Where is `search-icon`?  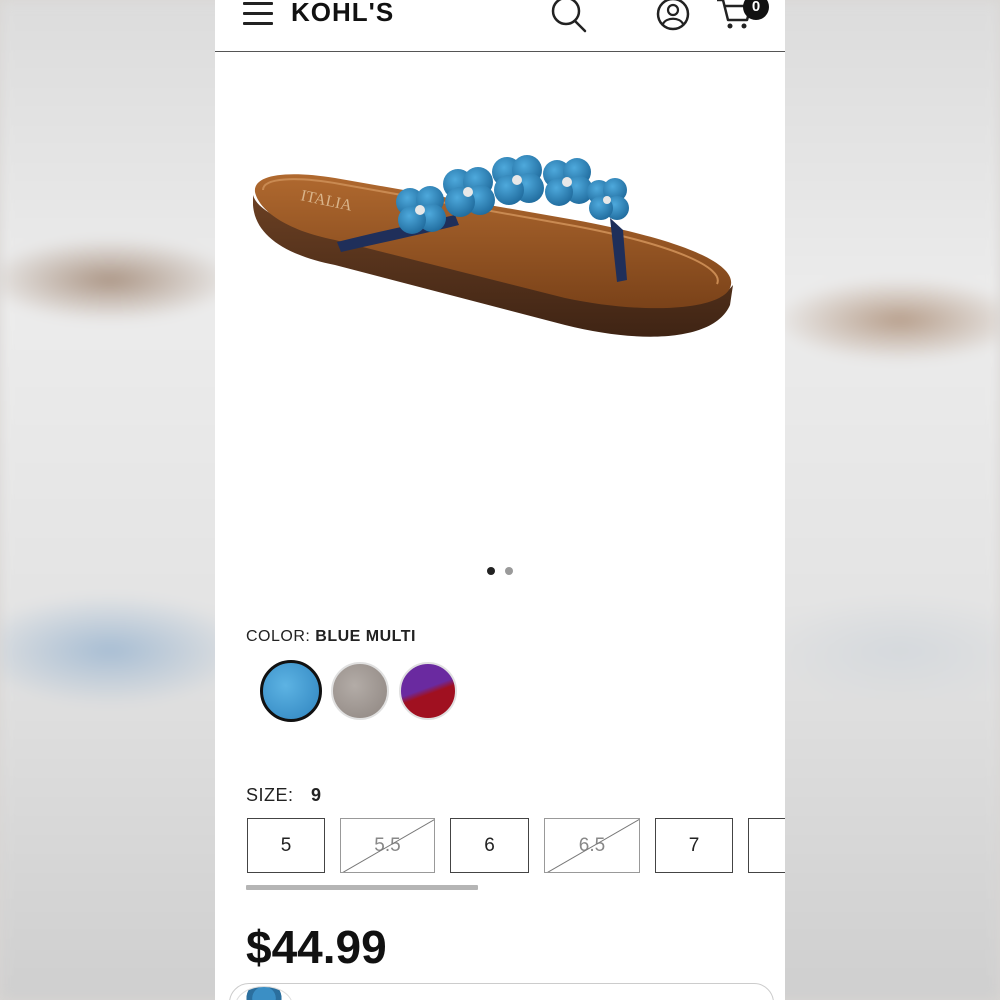
search-icon is located at coordinates (569, 18).